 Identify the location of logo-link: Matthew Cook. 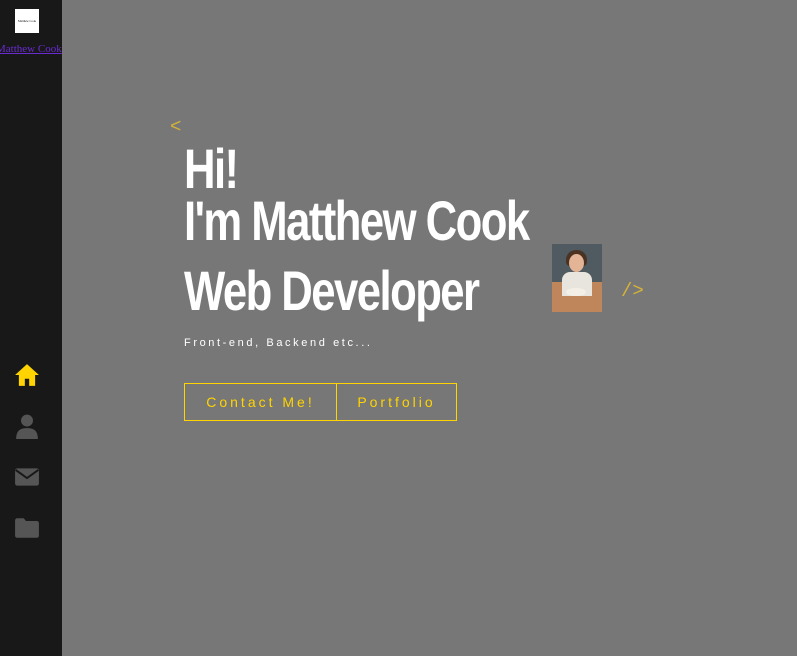
(31, 49).